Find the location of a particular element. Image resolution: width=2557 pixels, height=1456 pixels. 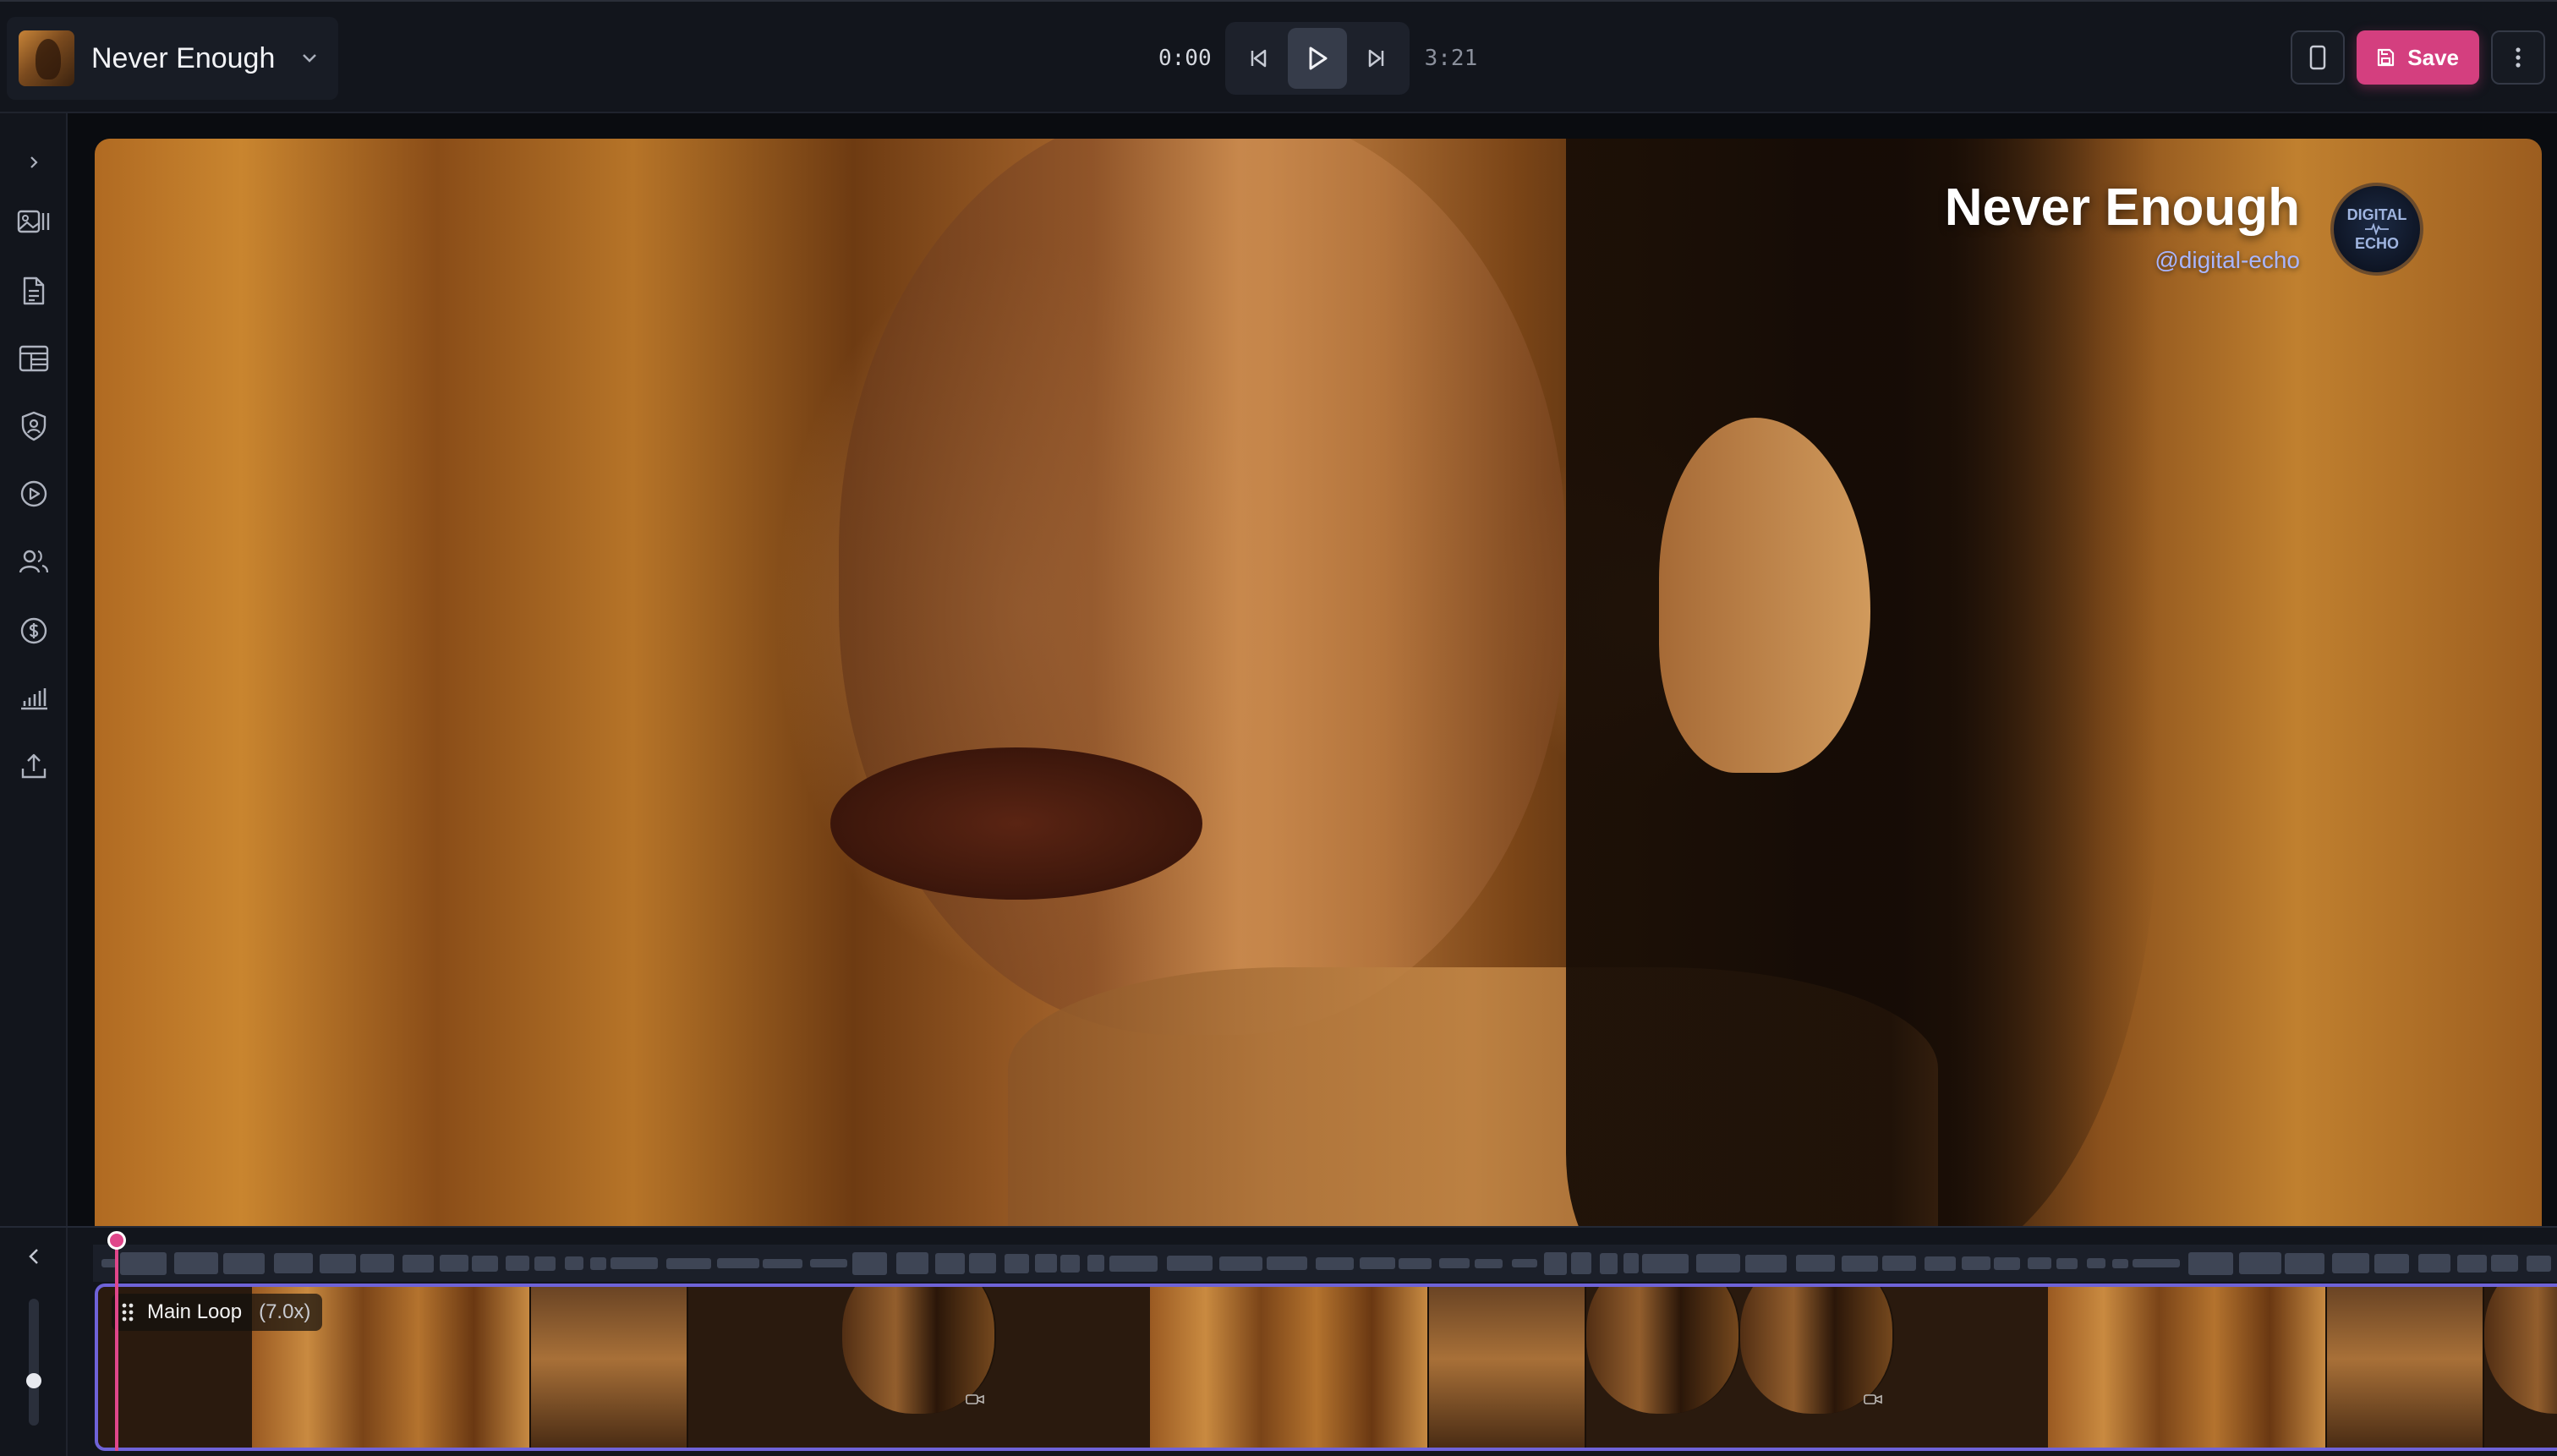

chevron-right-icon is located at coordinates (34, 162).